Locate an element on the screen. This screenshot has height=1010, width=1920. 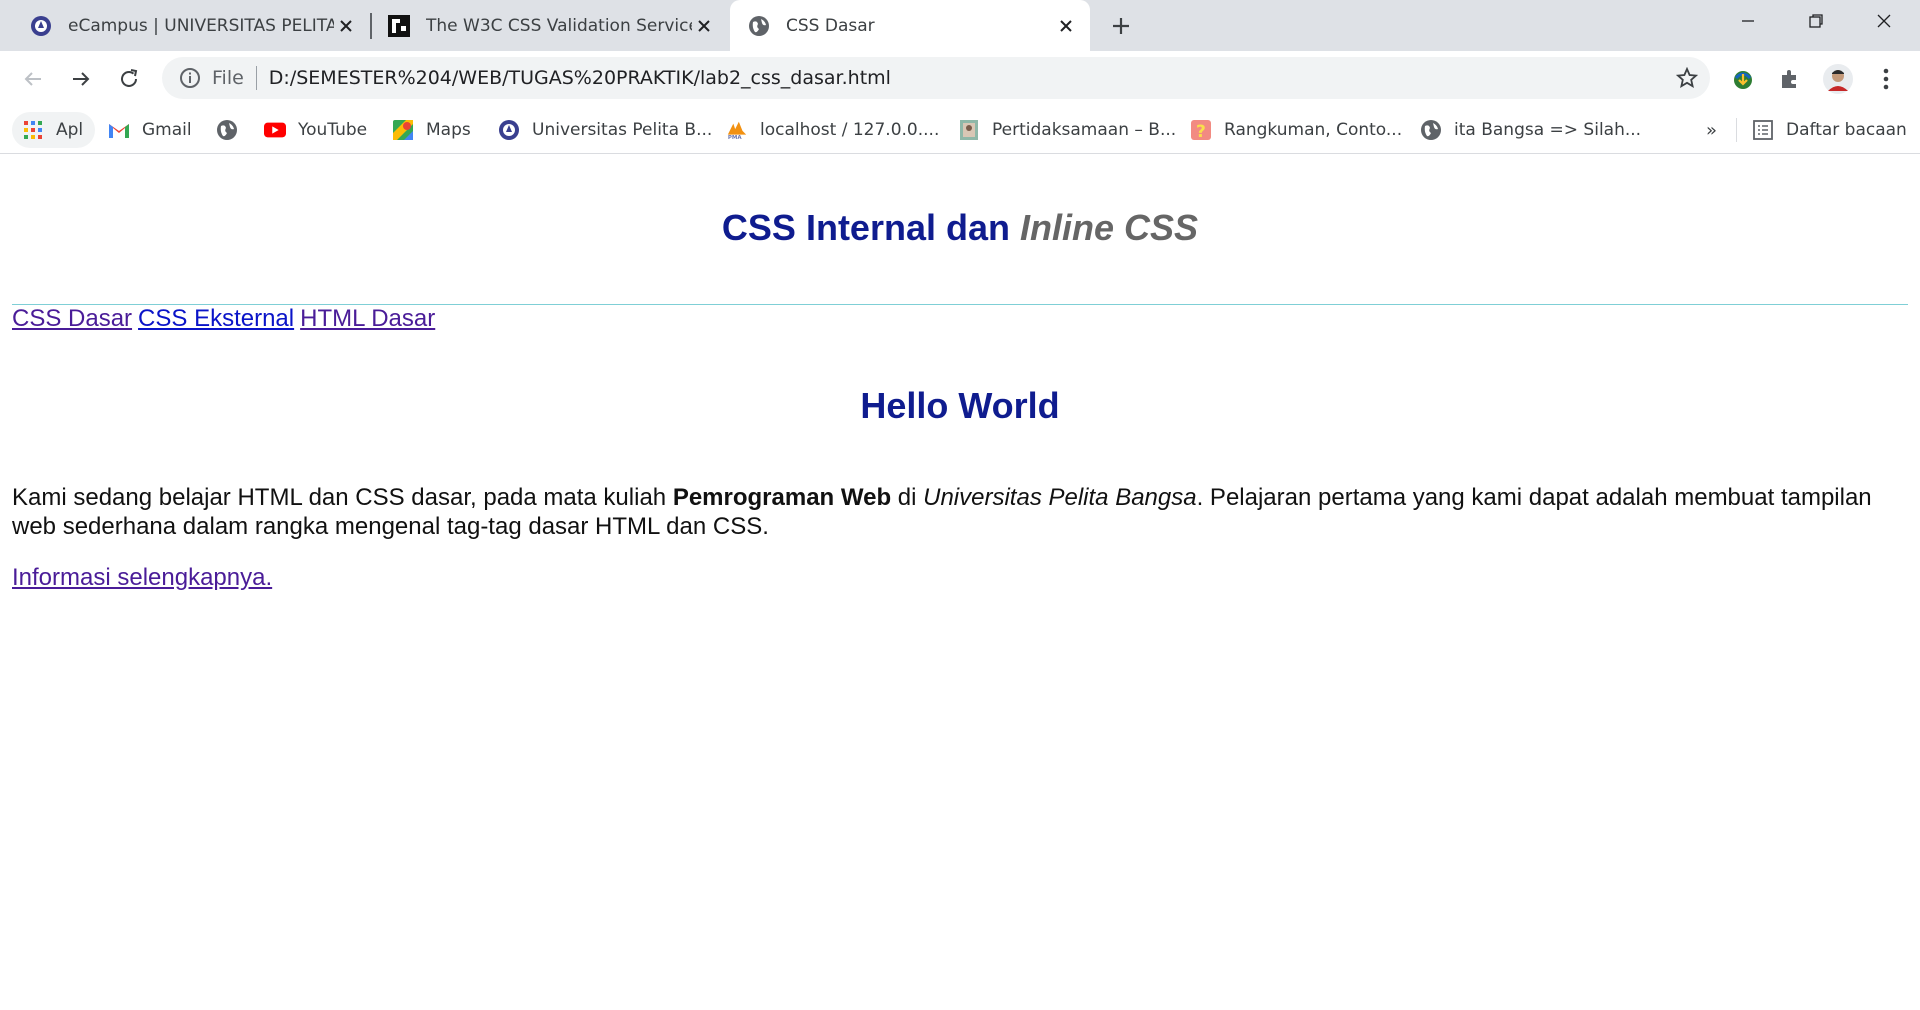
page-title-tail: CSS is located at coordinates (1161, 227).